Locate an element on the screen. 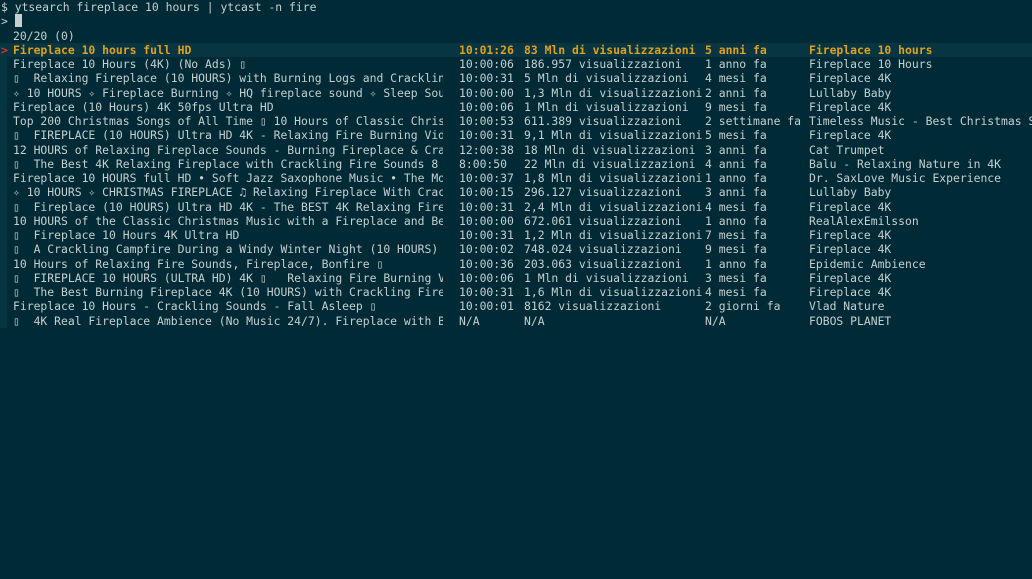 Image resolution: width=1032 pixels, height=579 pixels. result-duration: N/A is located at coordinates (469, 320).